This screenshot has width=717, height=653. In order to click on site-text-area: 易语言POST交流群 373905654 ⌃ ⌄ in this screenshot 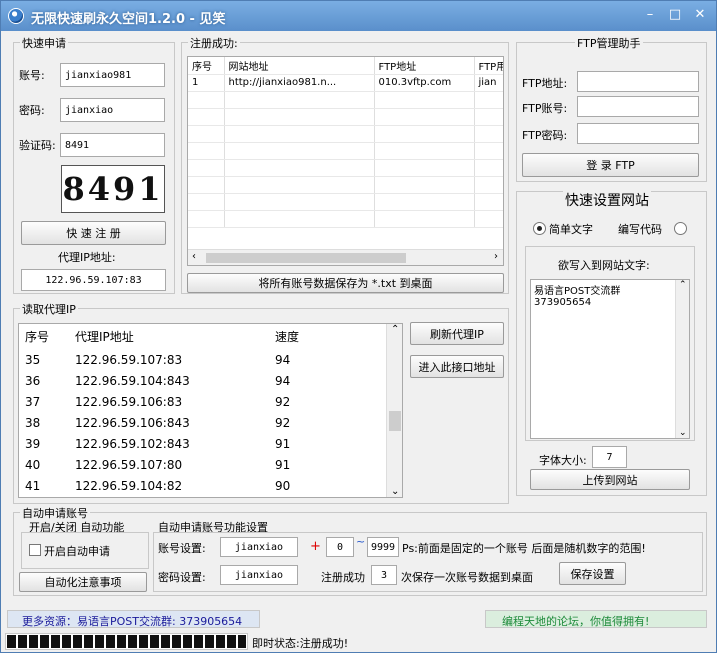, I will do `click(610, 359)`.